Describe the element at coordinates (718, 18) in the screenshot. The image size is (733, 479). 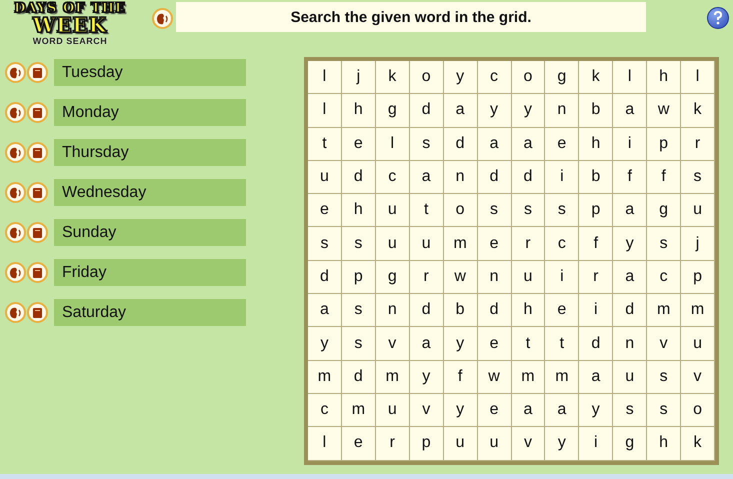
I see `help-button` at that location.